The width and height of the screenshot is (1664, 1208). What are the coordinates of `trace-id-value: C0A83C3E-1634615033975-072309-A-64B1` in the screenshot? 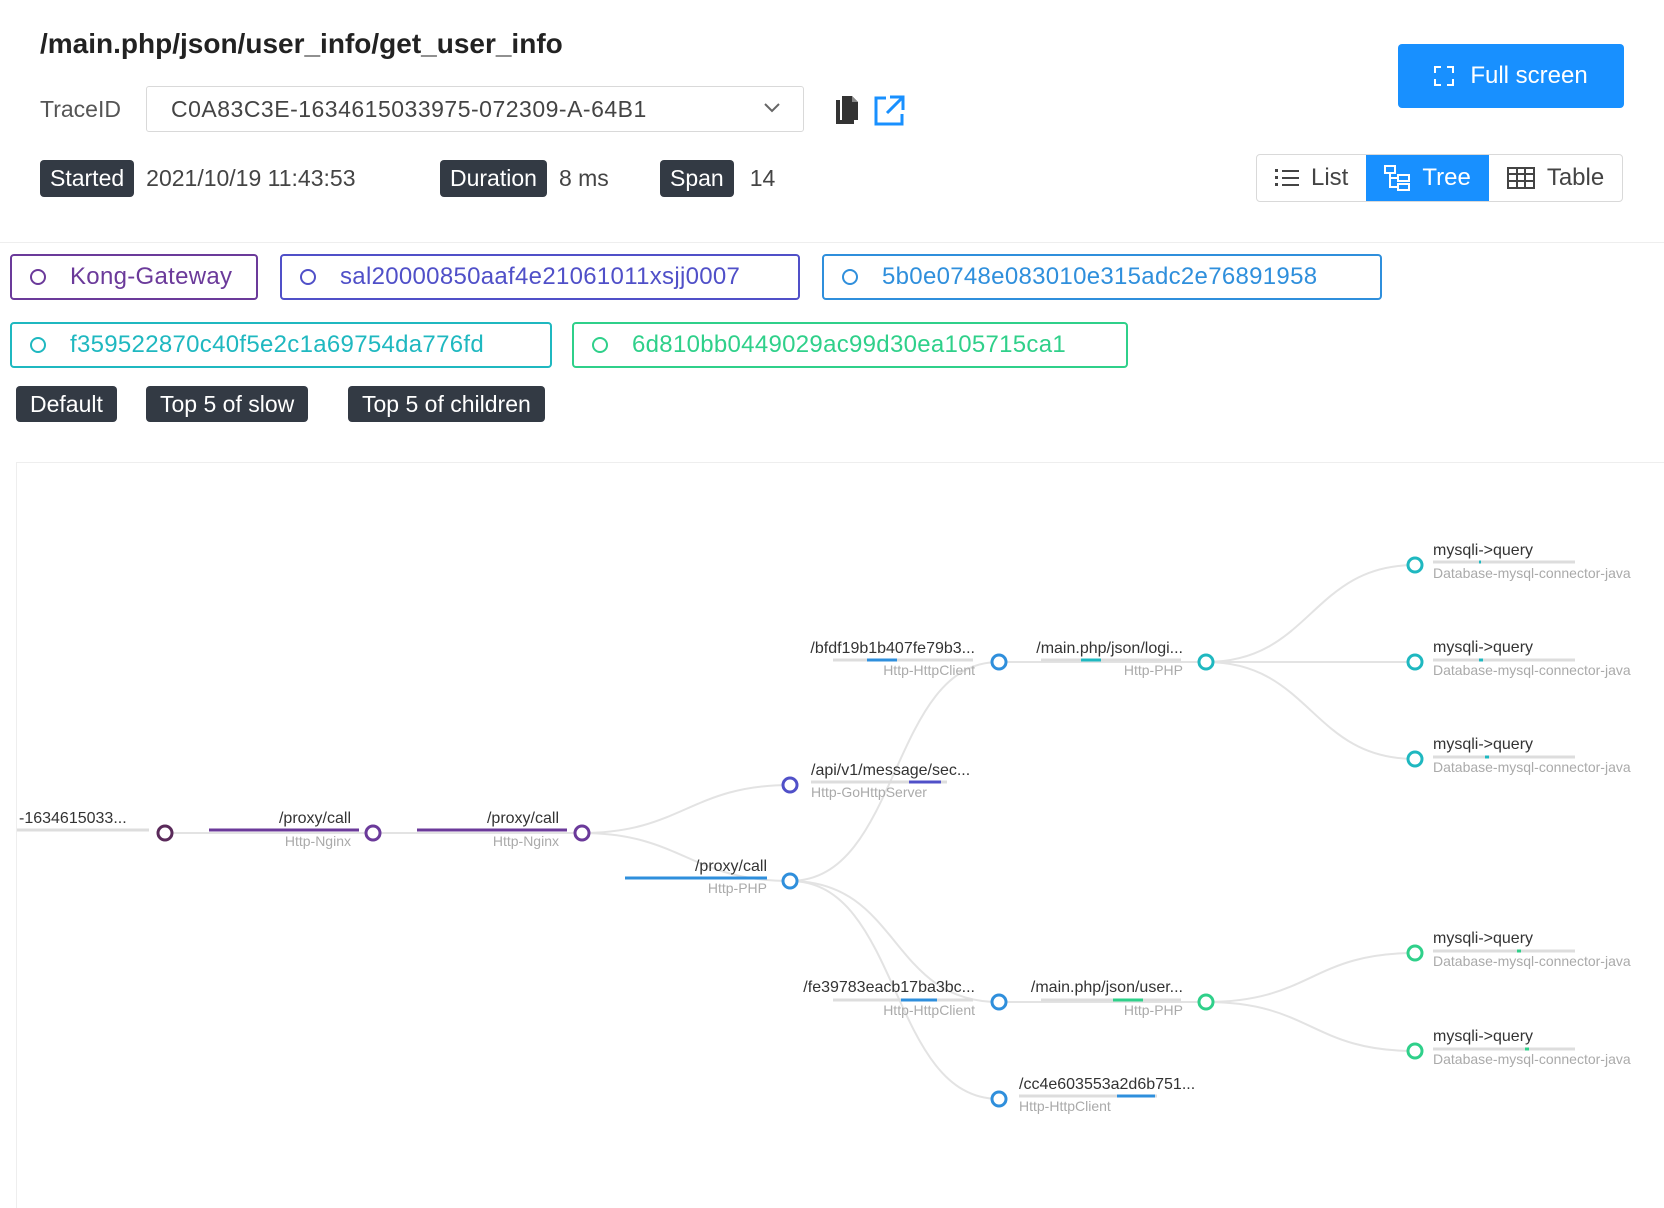 It's located at (409, 108).